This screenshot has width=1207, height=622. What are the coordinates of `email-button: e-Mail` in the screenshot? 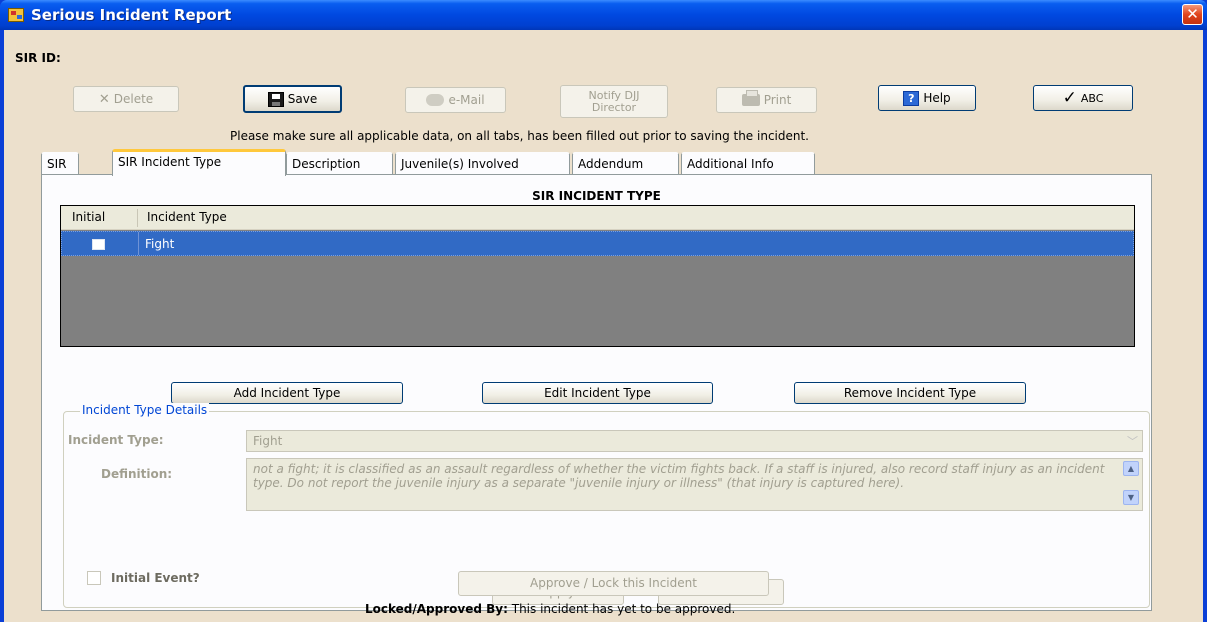 It's located at (455, 100).